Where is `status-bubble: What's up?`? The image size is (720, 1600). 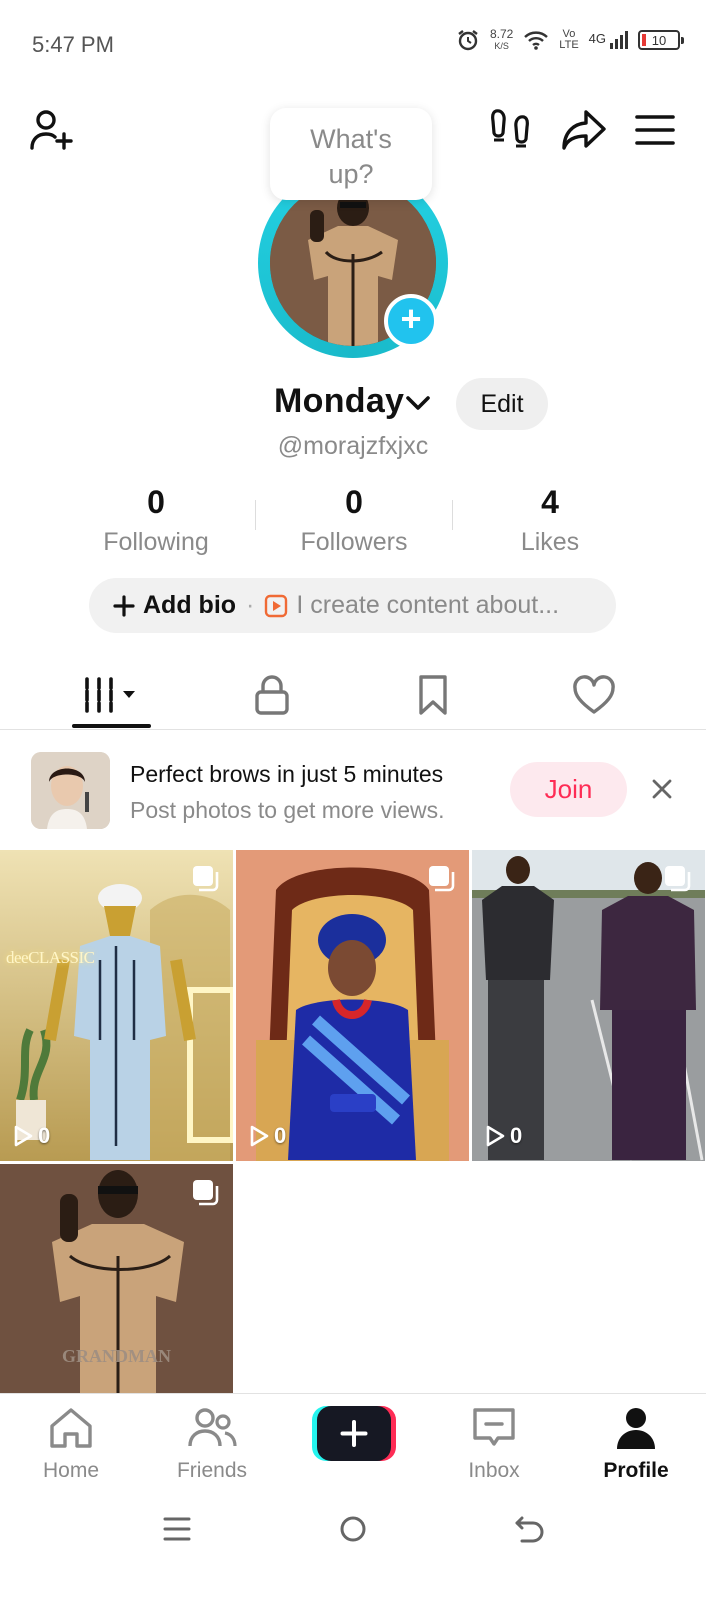
status-bubble: What's up? is located at coordinates (351, 154).